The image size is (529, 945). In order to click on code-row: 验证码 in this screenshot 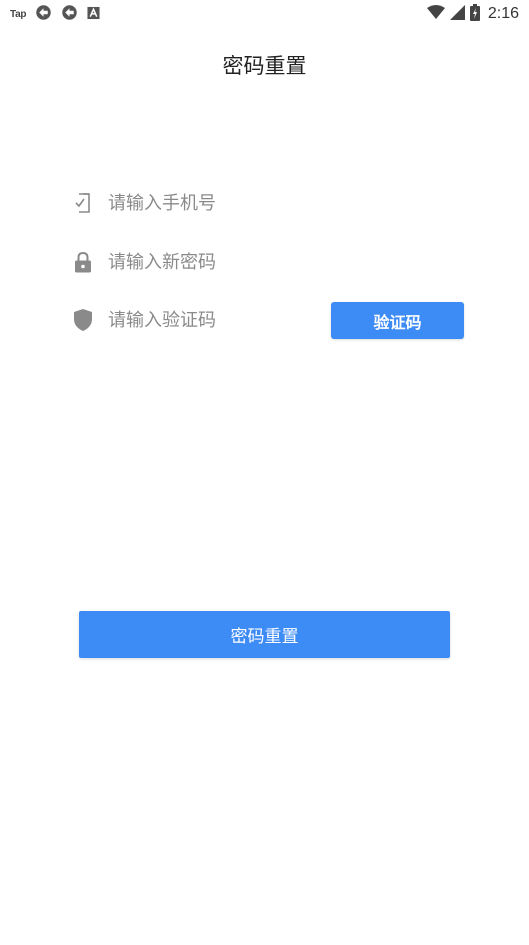, I will do `click(268, 320)`.